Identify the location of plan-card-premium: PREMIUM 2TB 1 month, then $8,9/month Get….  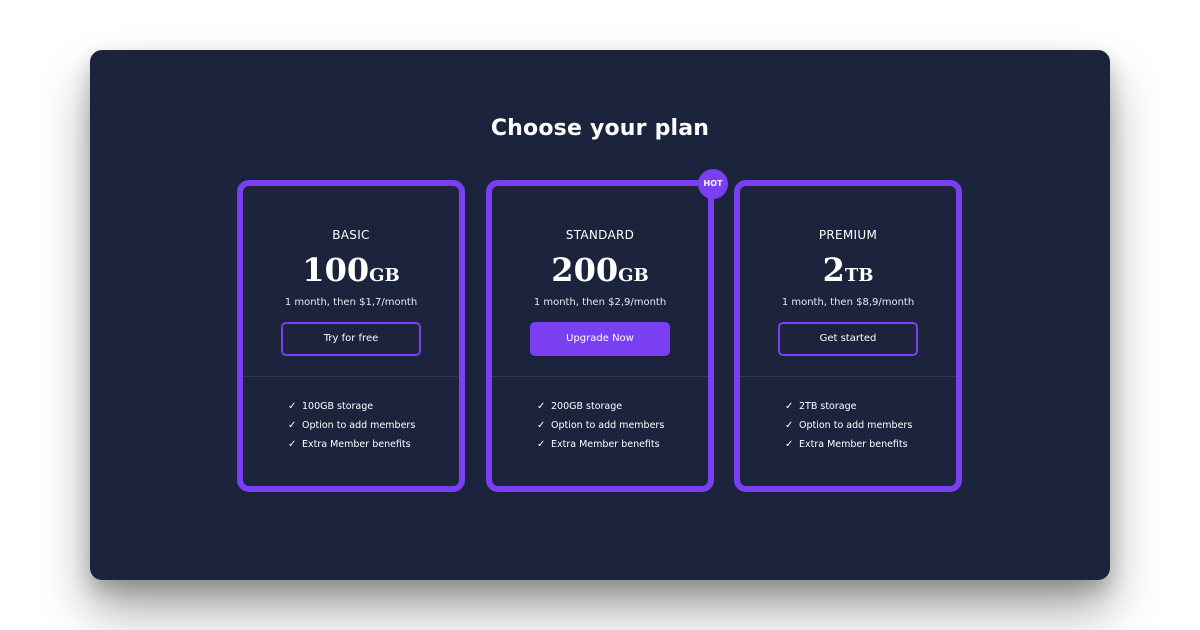
(848, 336).